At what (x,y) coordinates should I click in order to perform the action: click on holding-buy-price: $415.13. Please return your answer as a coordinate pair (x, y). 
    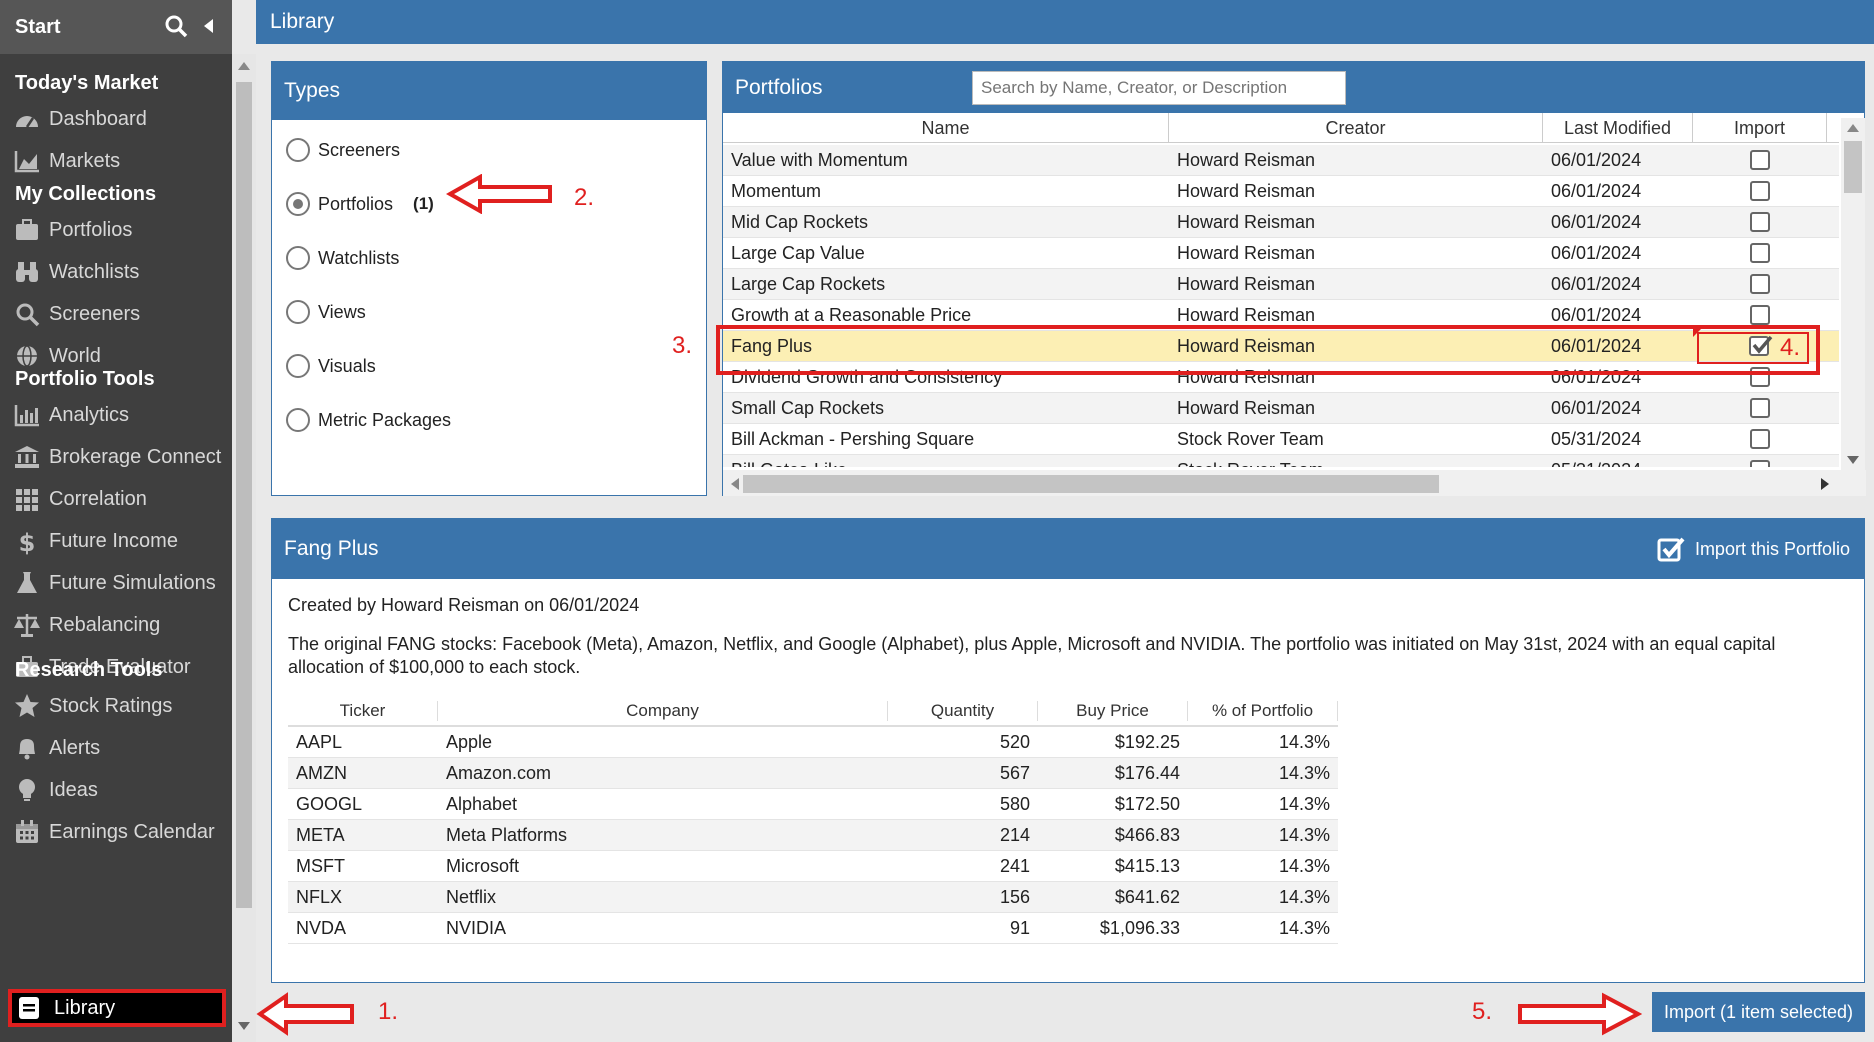
    Looking at the image, I should click on (1147, 865).